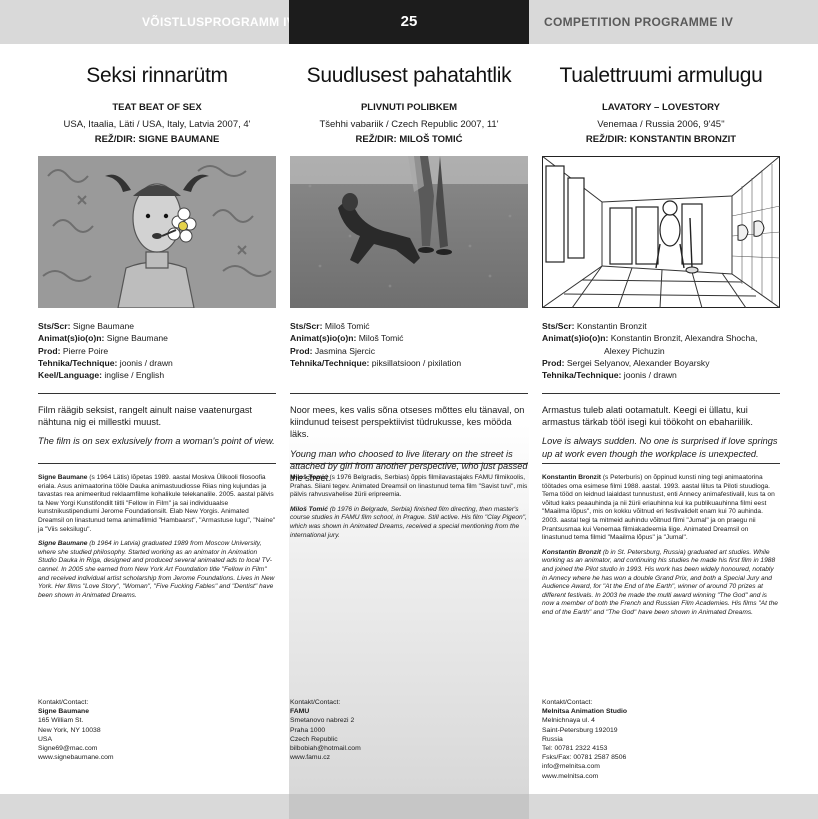  Describe the element at coordinates (409, 351) in the screenshot. I see `credit-line: Prod: Jasmina Sjercic` at that location.